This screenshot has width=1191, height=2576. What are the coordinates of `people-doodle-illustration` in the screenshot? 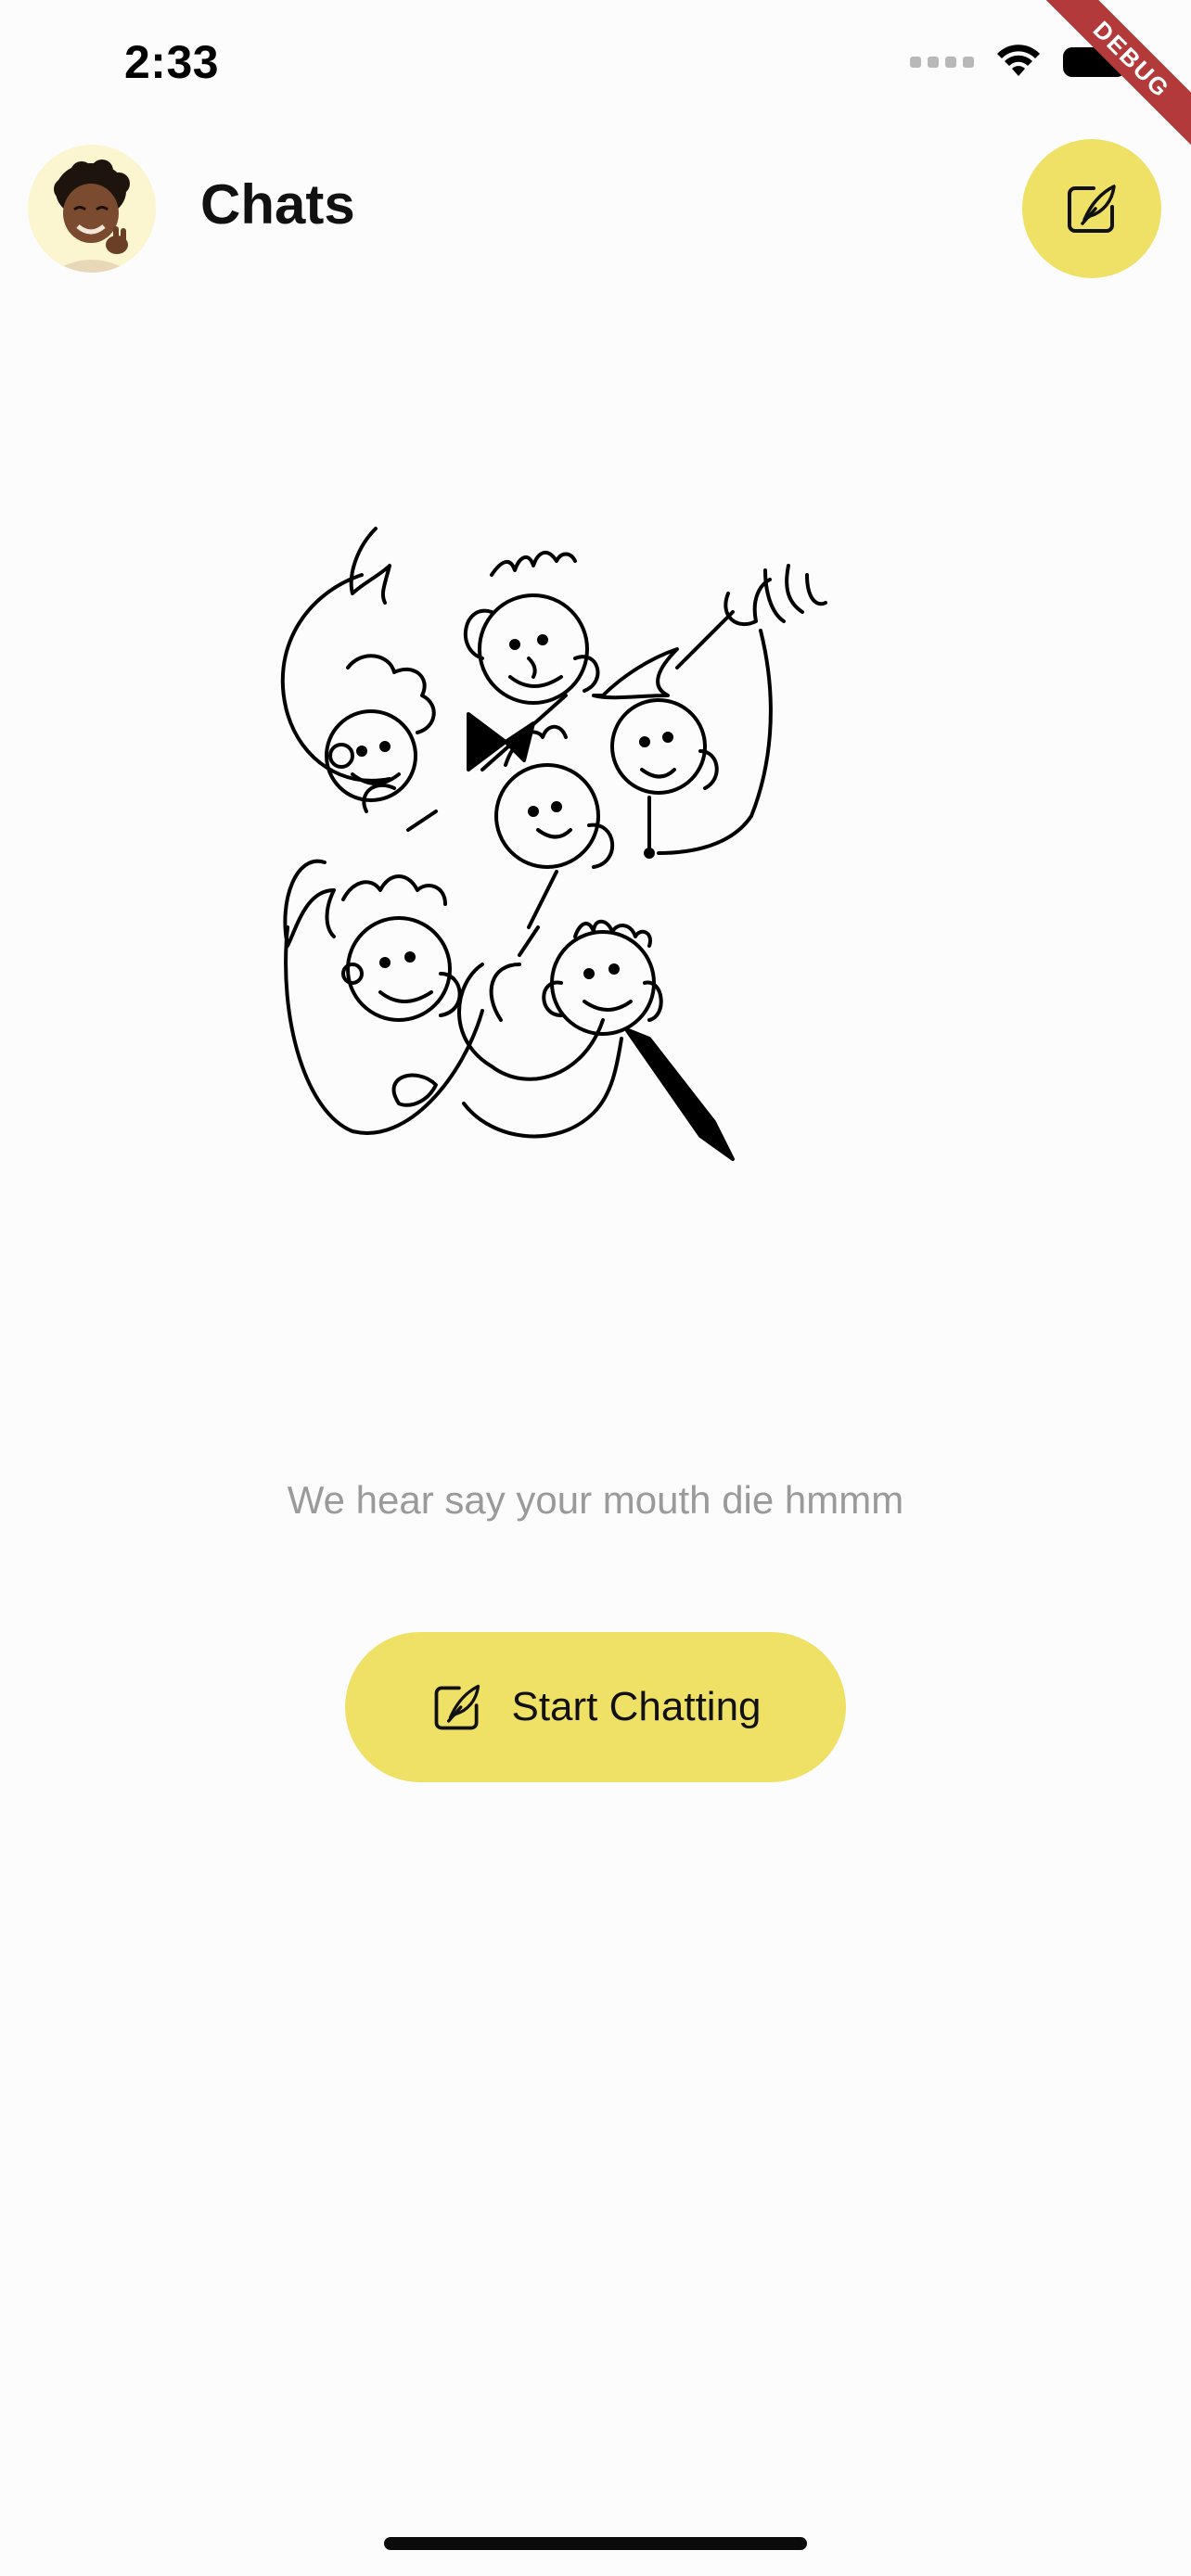 It's located at (553, 844).